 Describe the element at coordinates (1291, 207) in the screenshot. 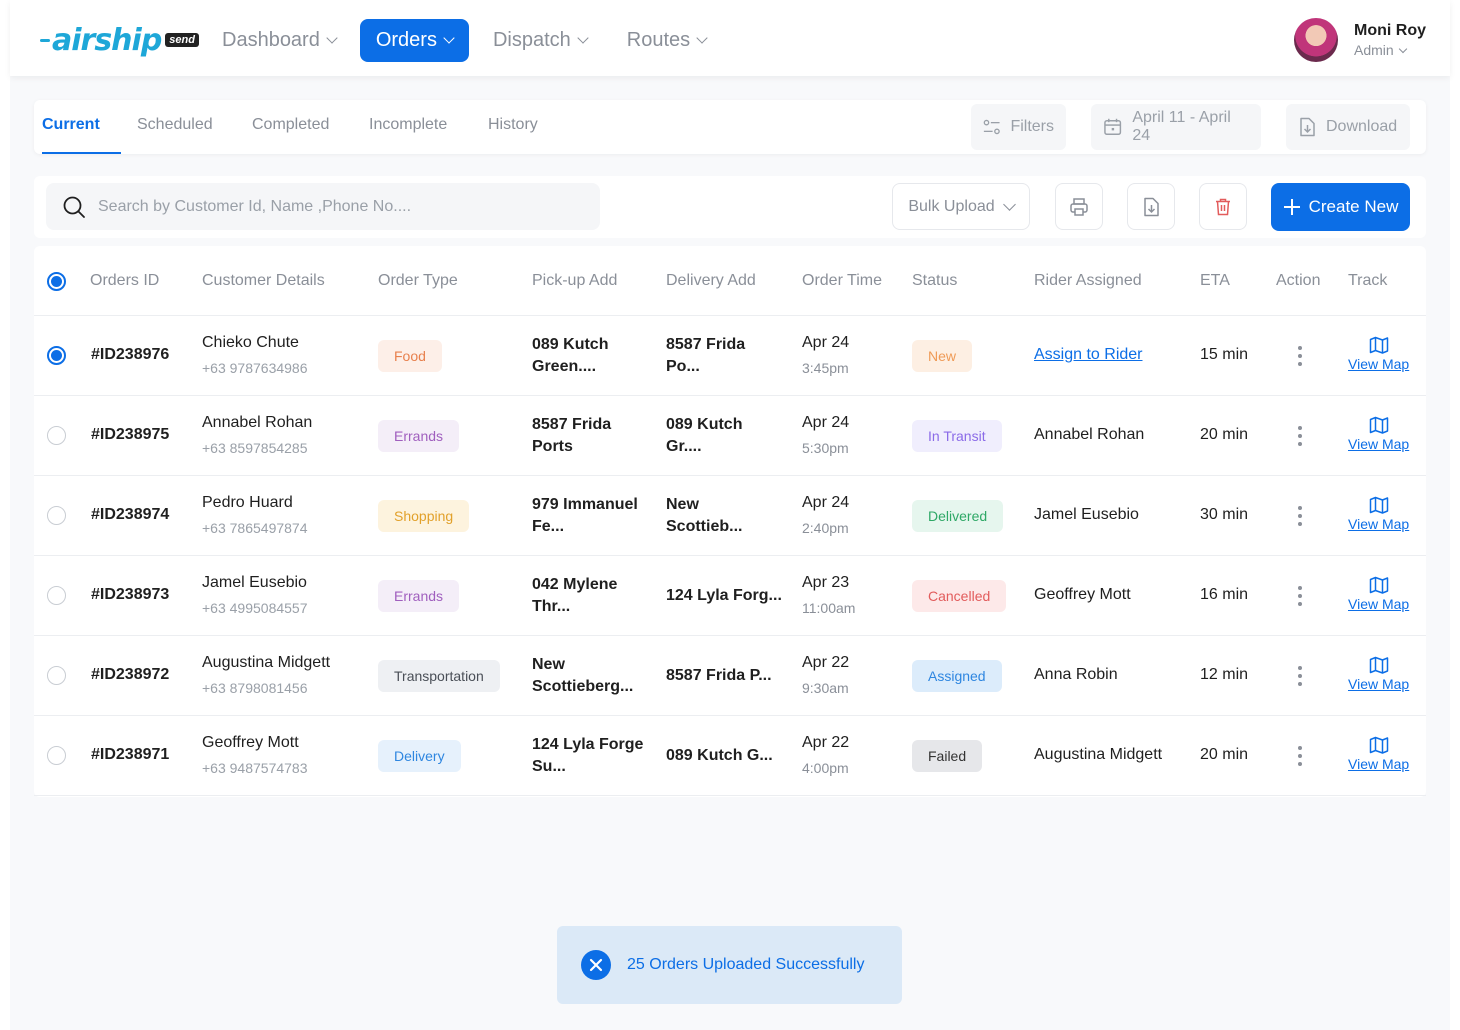

I see `plus-icon` at that location.